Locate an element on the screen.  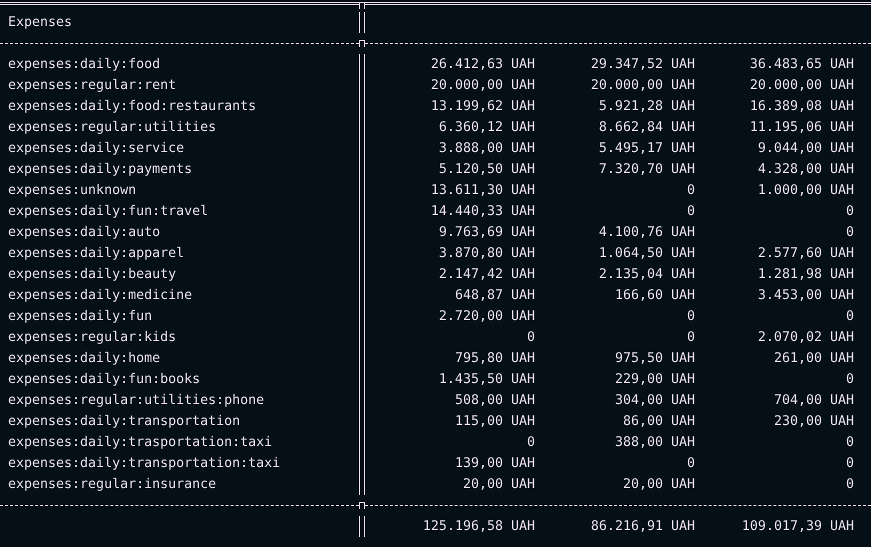
table-cell-text: expenses:regular:utilities is located at coordinates (113, 128).